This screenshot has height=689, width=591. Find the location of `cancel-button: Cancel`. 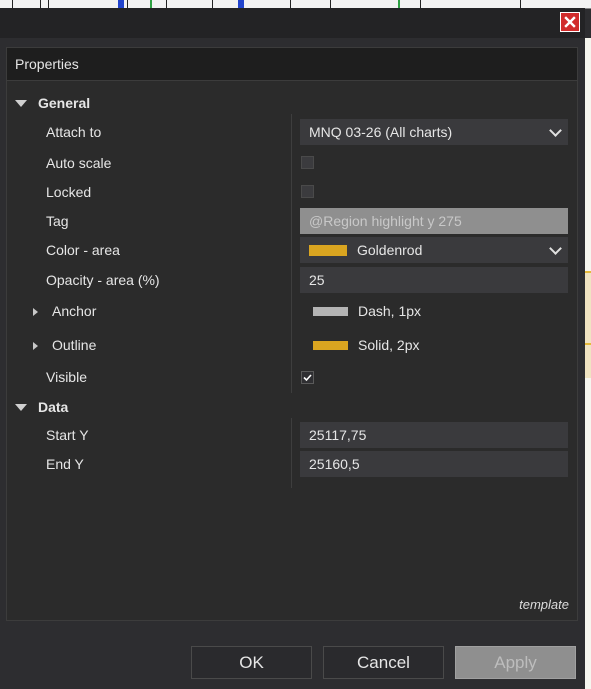

cancel-button: Cancel is located at coordinates (383, 662).